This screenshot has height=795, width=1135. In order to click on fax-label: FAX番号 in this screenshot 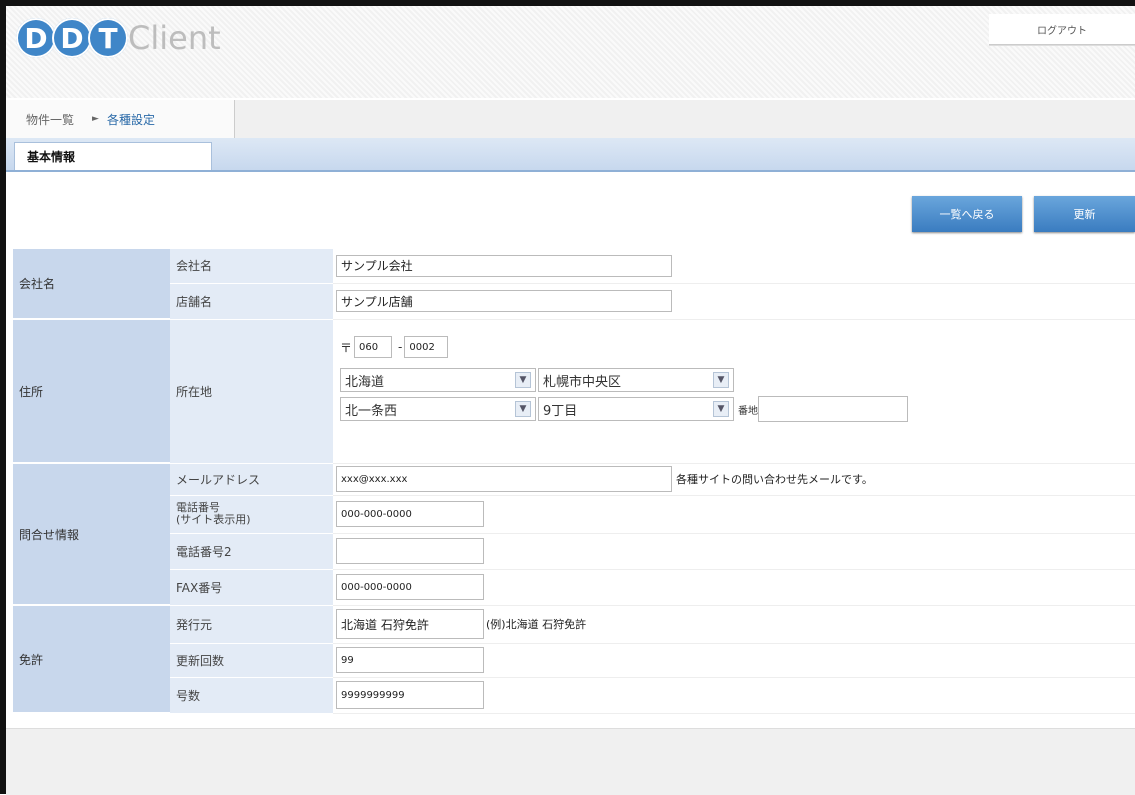, I will do `click(251, 587)`.